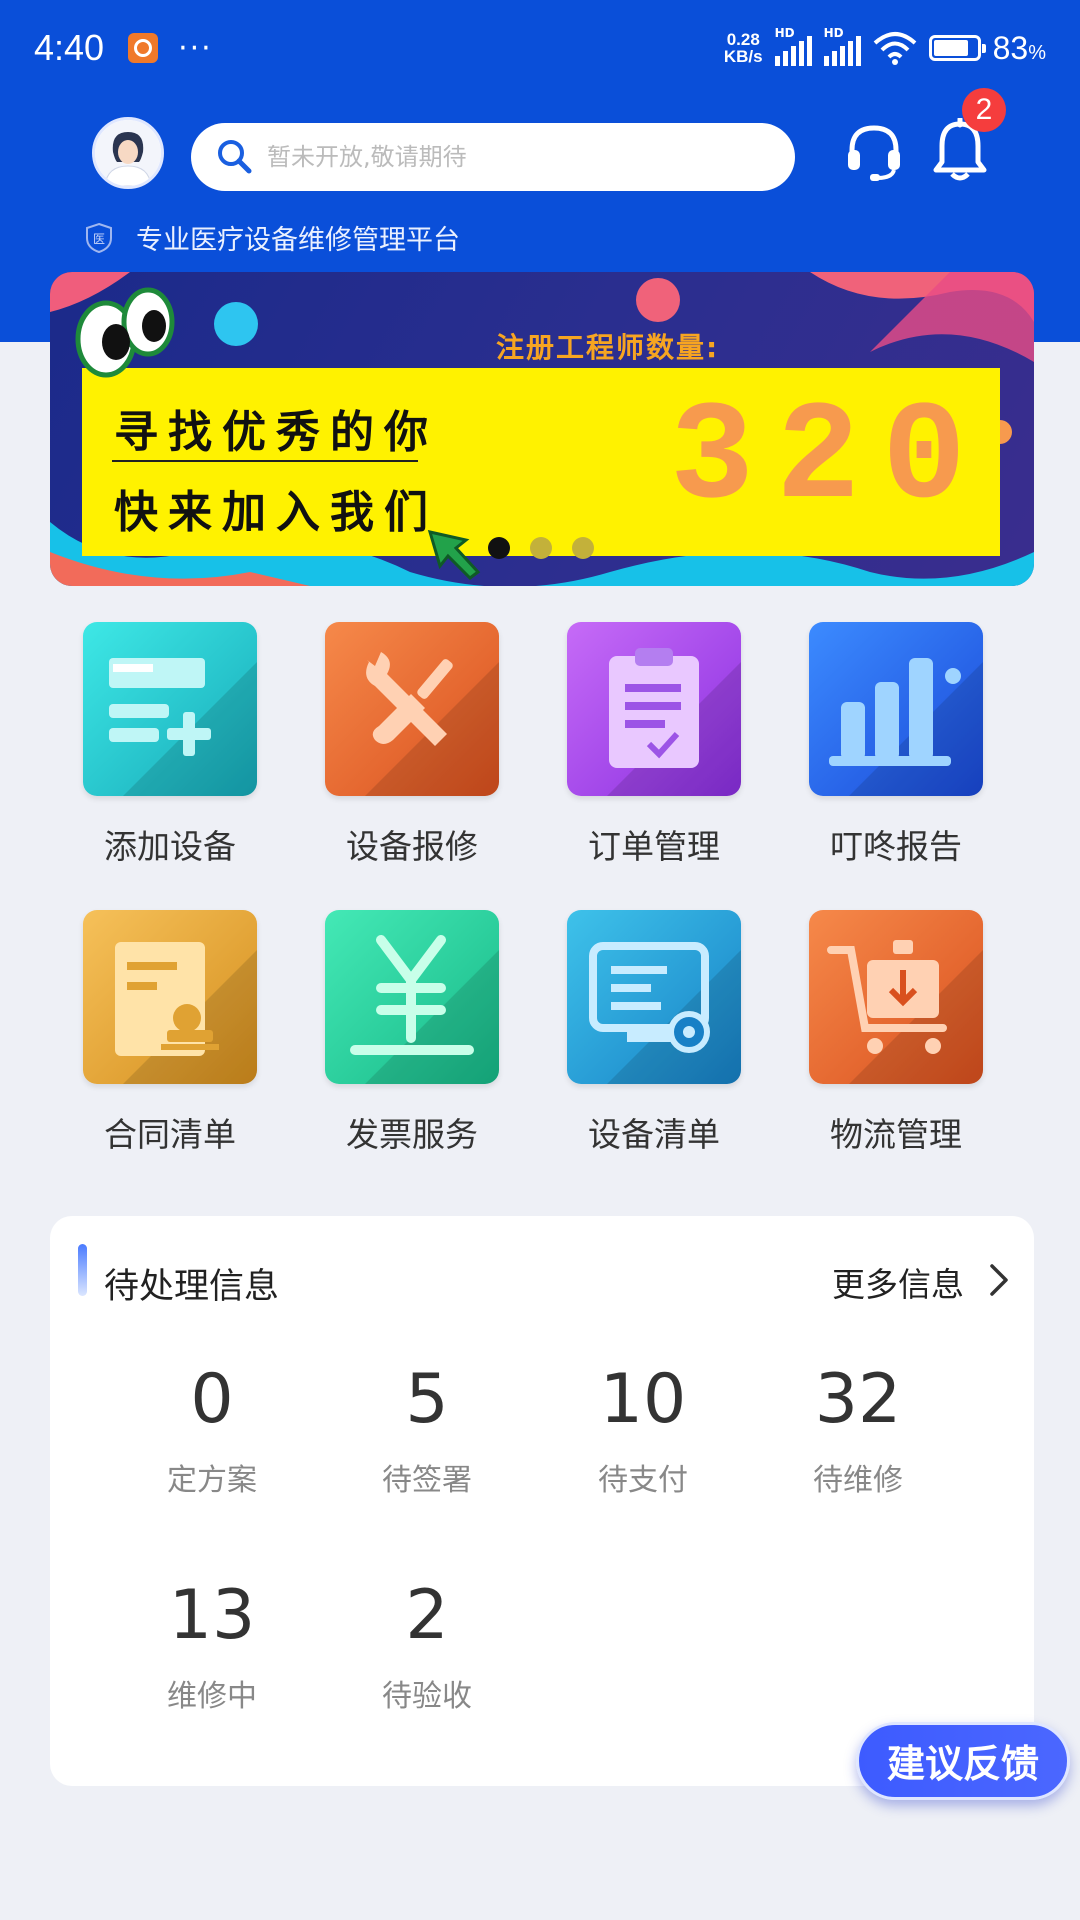 This screenshot has height=1920, width=1080. I want to click on more-info-link: 更多信息, so click(898, 1282).